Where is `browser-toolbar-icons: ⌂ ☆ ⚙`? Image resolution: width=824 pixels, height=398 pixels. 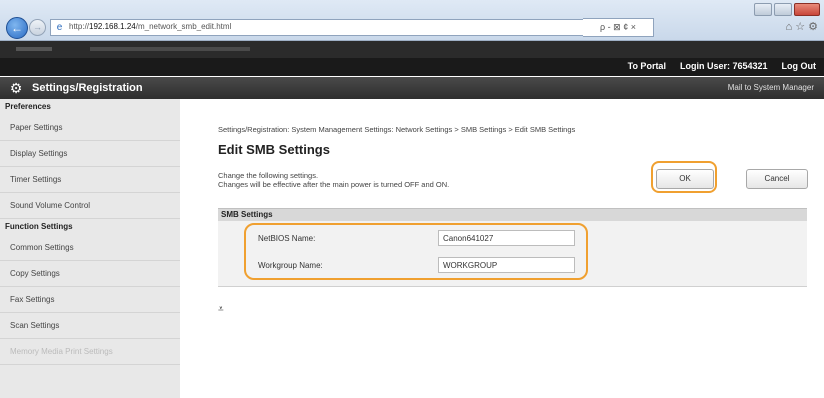
browser-toolbar-icons: ⌂ ☆ ⚙ is located at coordinates (802, 26).